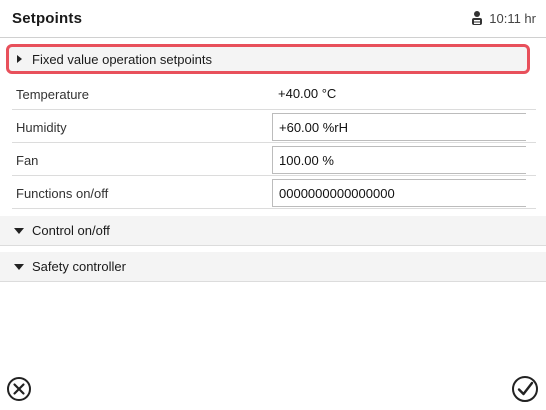 Image resolution: width=546 pixels, height=410 pixels. I want to click on row-humidity: Humidity +60.00 %rH, so click(274, 128).